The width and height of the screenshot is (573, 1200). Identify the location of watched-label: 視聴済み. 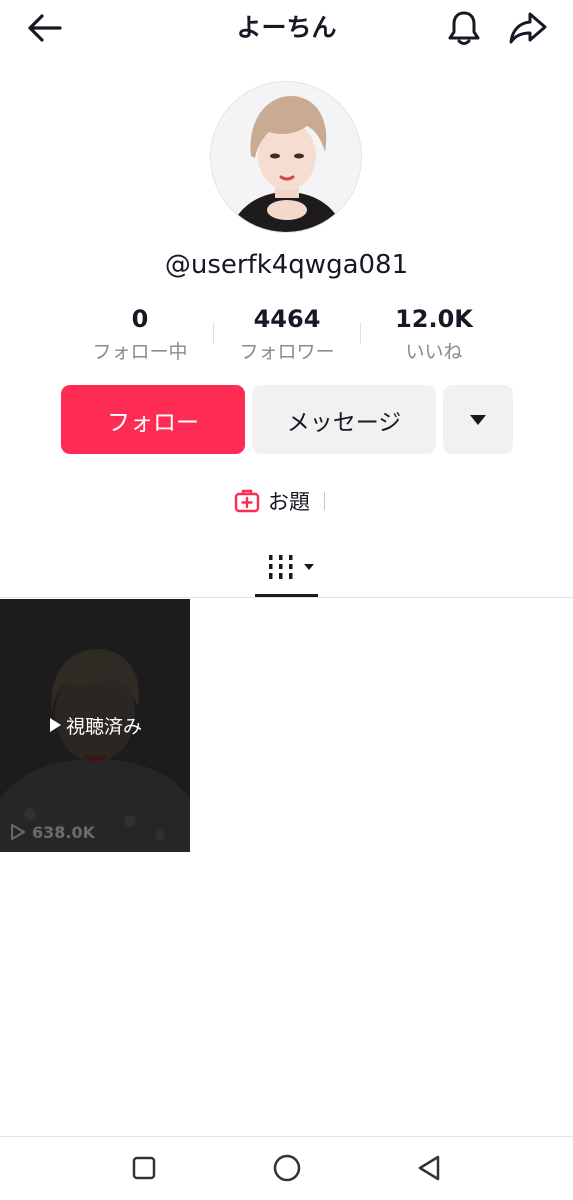
(103, 726).